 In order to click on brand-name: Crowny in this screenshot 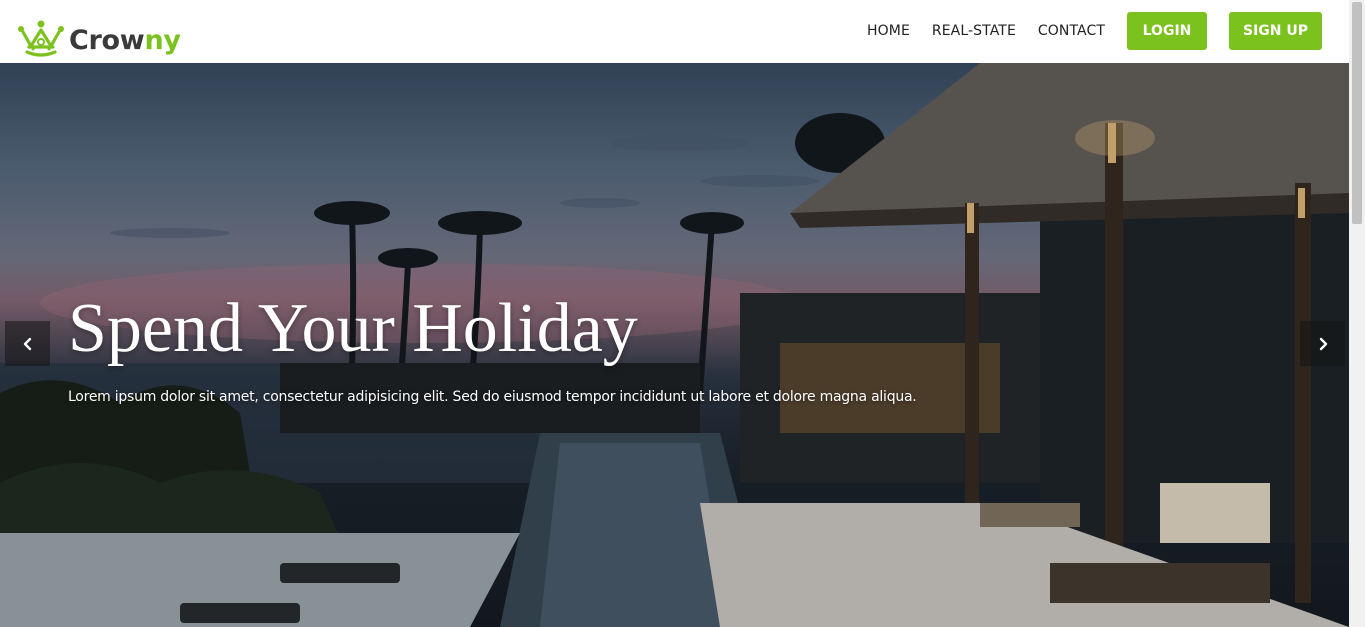, I will do `click(125, 41)`.